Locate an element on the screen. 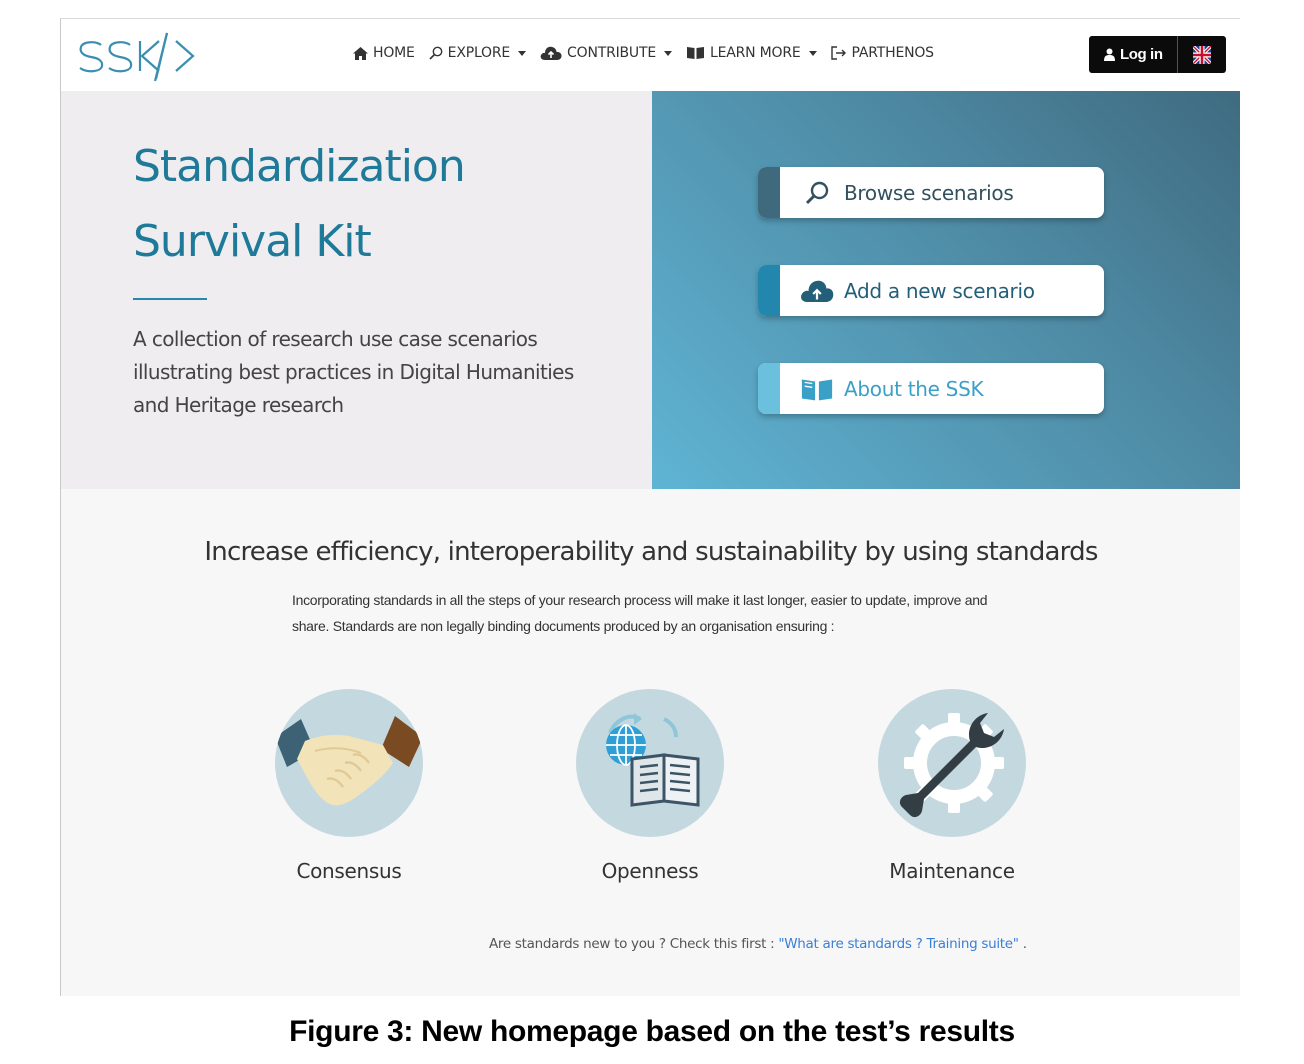  wrench-gear-icon is located at coordinates (952, 763).